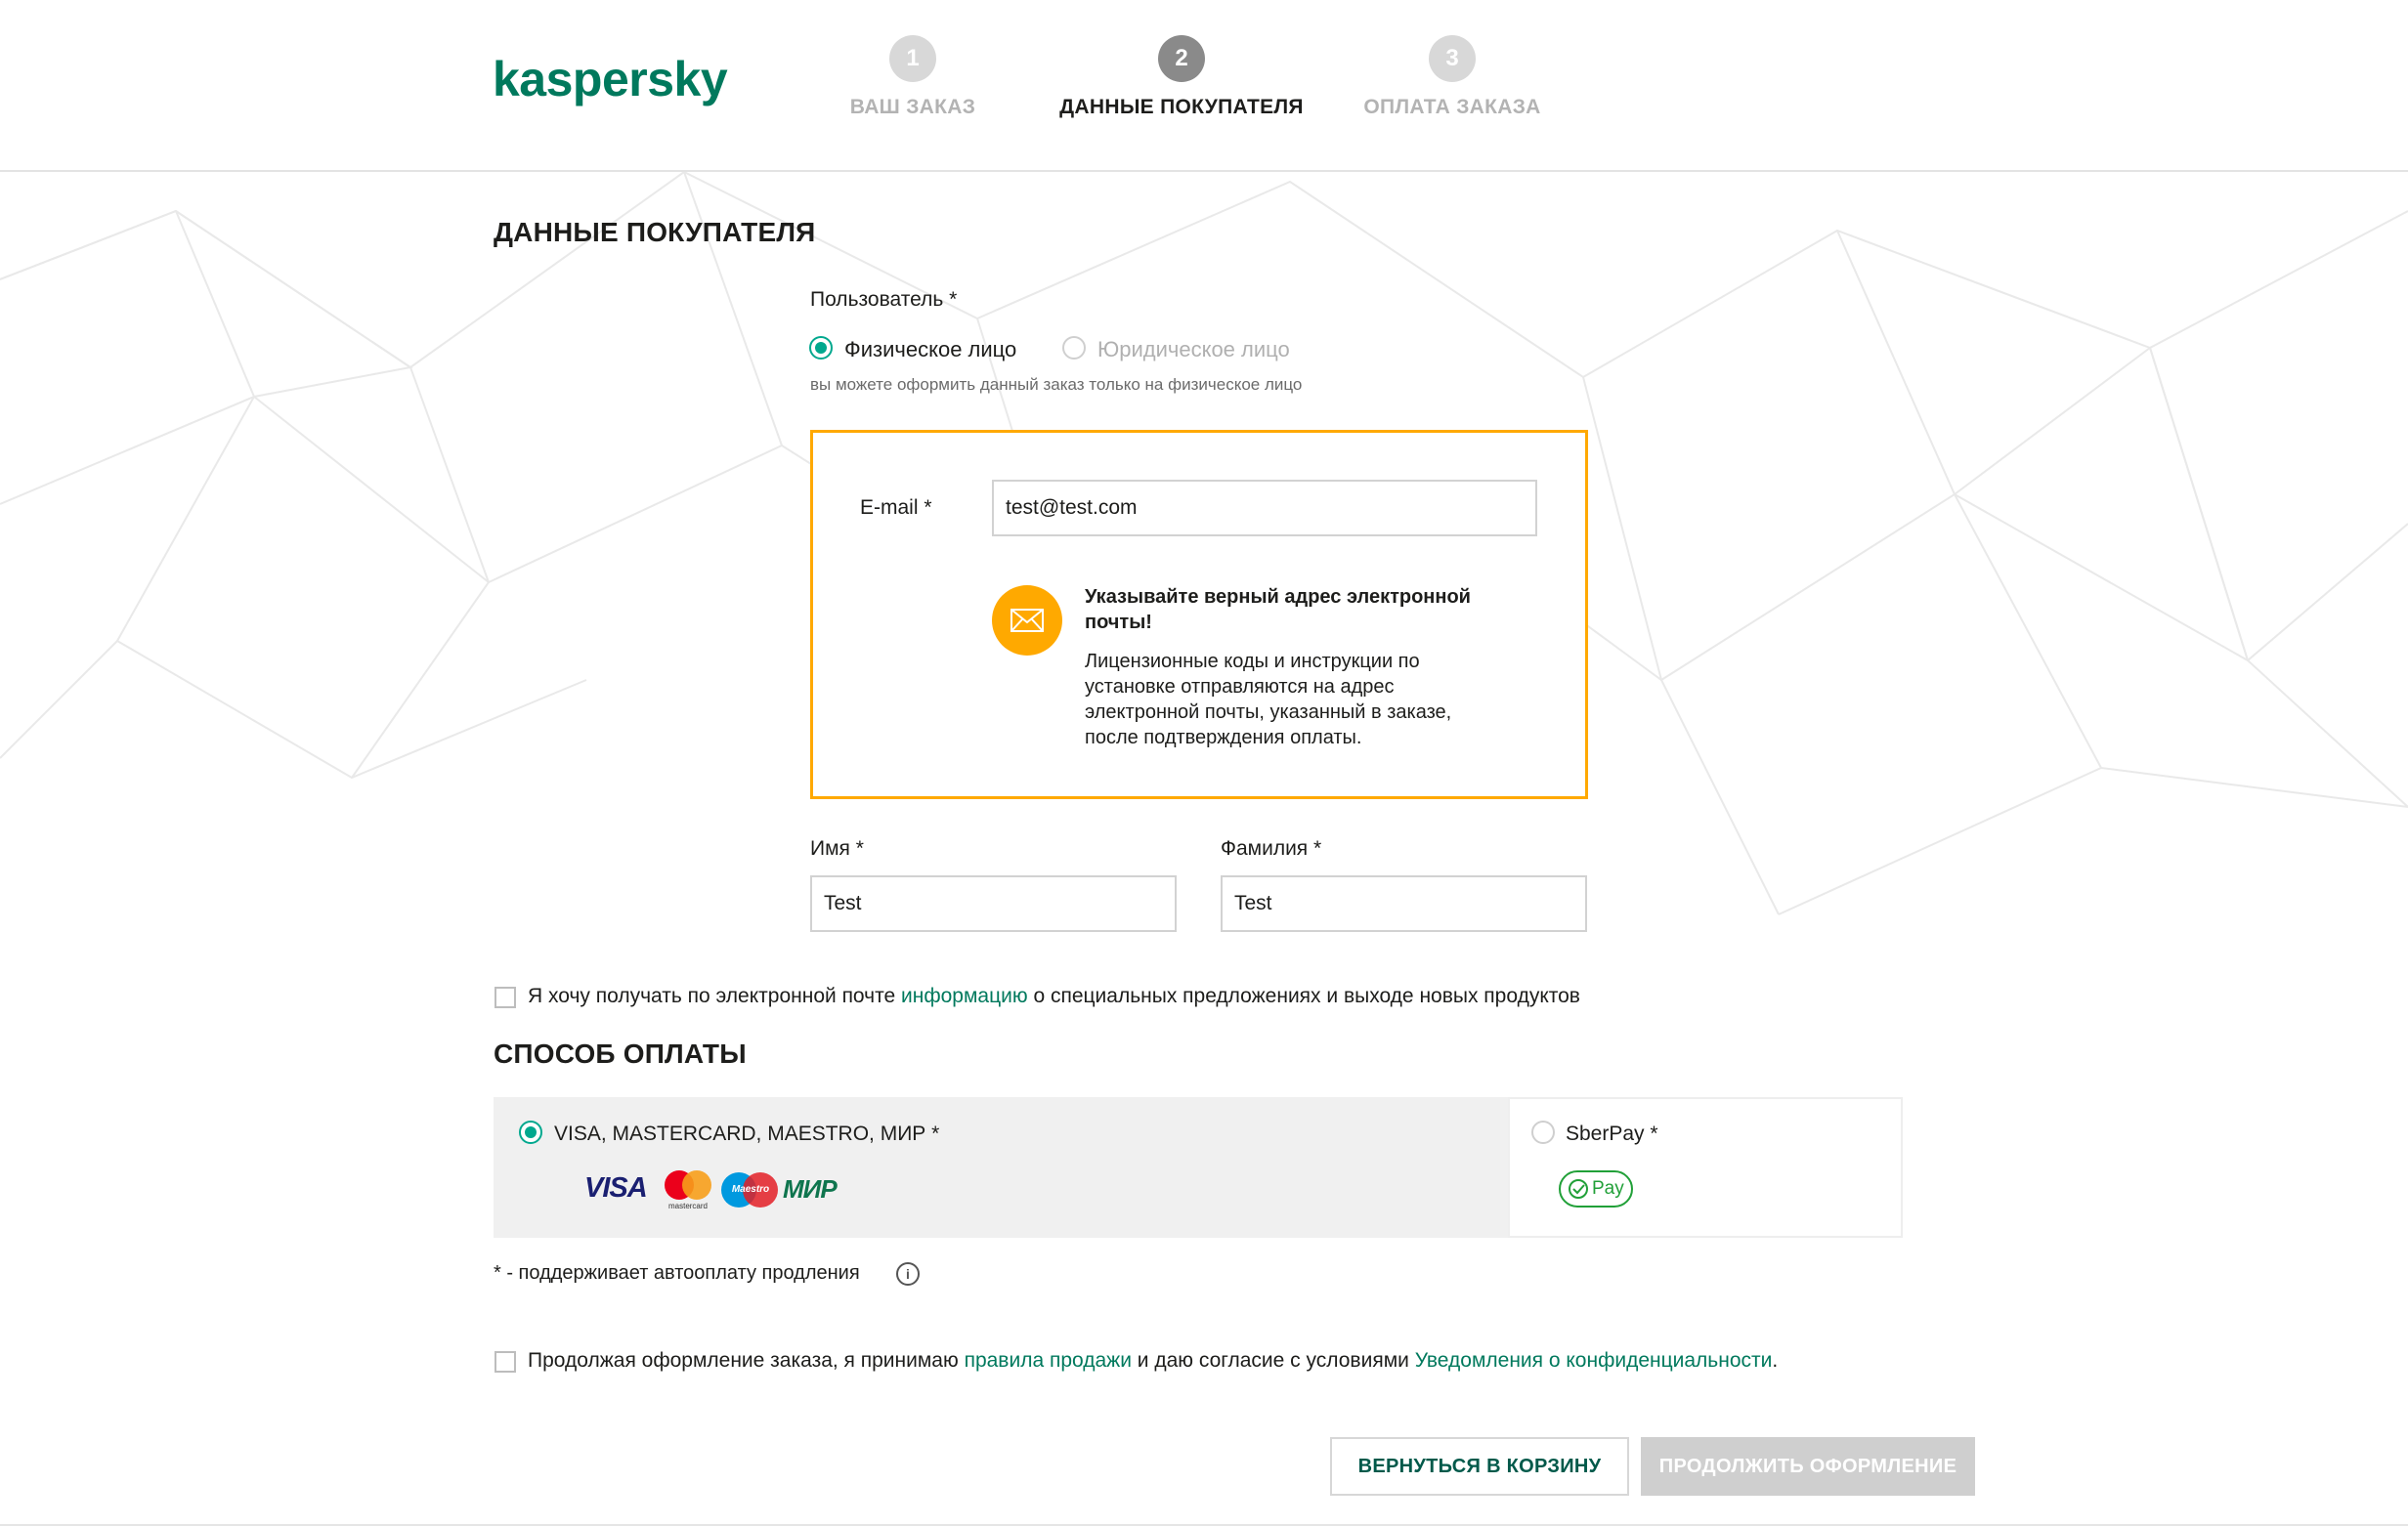  Describe the element at coordinates (1479, 1466) in the screenshot. I see `back-to-cart-button: ВЕРНУТЬСЯ В КОРЗИНУ` at that location.